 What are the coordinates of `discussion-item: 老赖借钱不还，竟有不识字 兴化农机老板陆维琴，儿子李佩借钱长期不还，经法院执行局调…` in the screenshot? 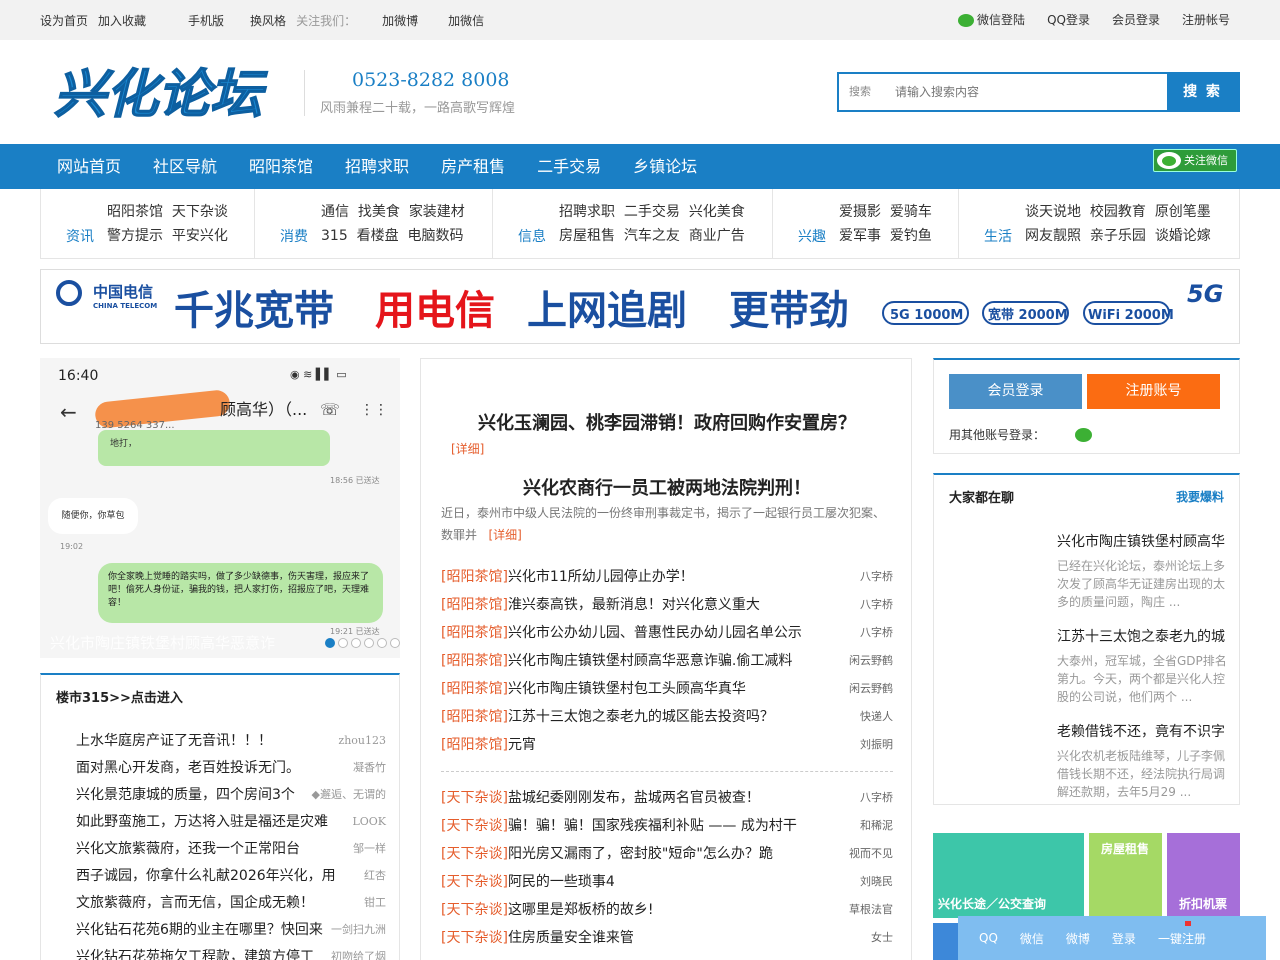 It's located at (1142, 761).